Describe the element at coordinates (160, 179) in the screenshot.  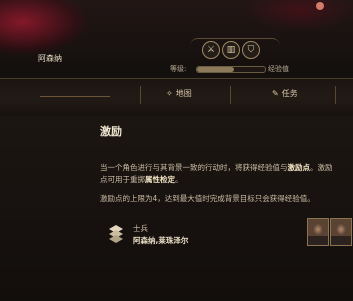
I see `keyword-ability-check: 属性检定` at that location.